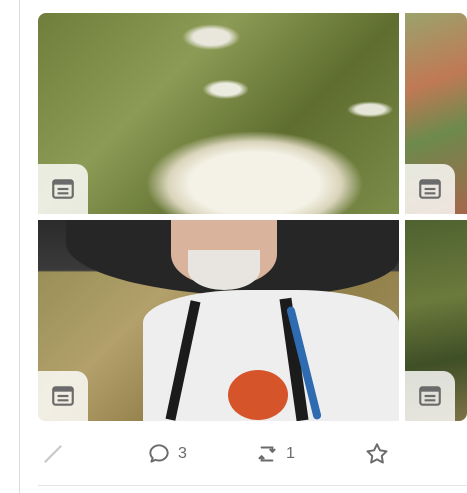  Describe the element at coordinates (267, 454) in the screenshot. I see `repost-icon` at that location.